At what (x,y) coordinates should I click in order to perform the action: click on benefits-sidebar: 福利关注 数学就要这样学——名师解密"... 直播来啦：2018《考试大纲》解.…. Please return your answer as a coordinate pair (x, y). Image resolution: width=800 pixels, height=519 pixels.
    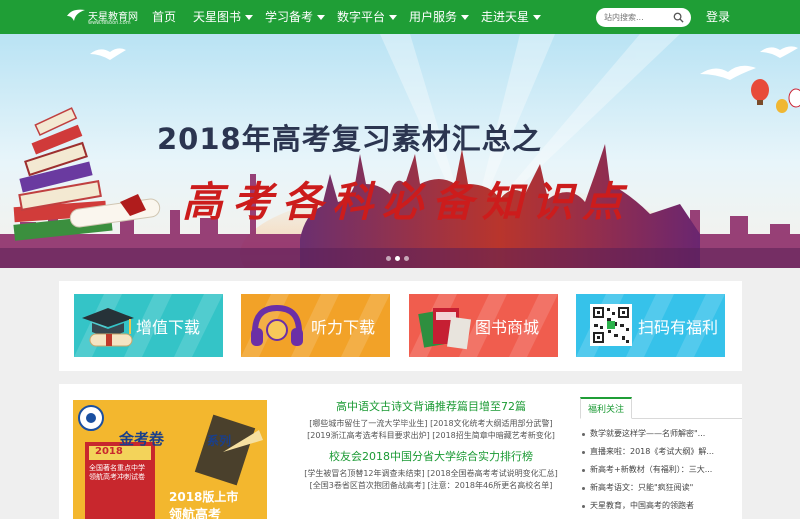
    Looking at the image, I should click on (661, 456).